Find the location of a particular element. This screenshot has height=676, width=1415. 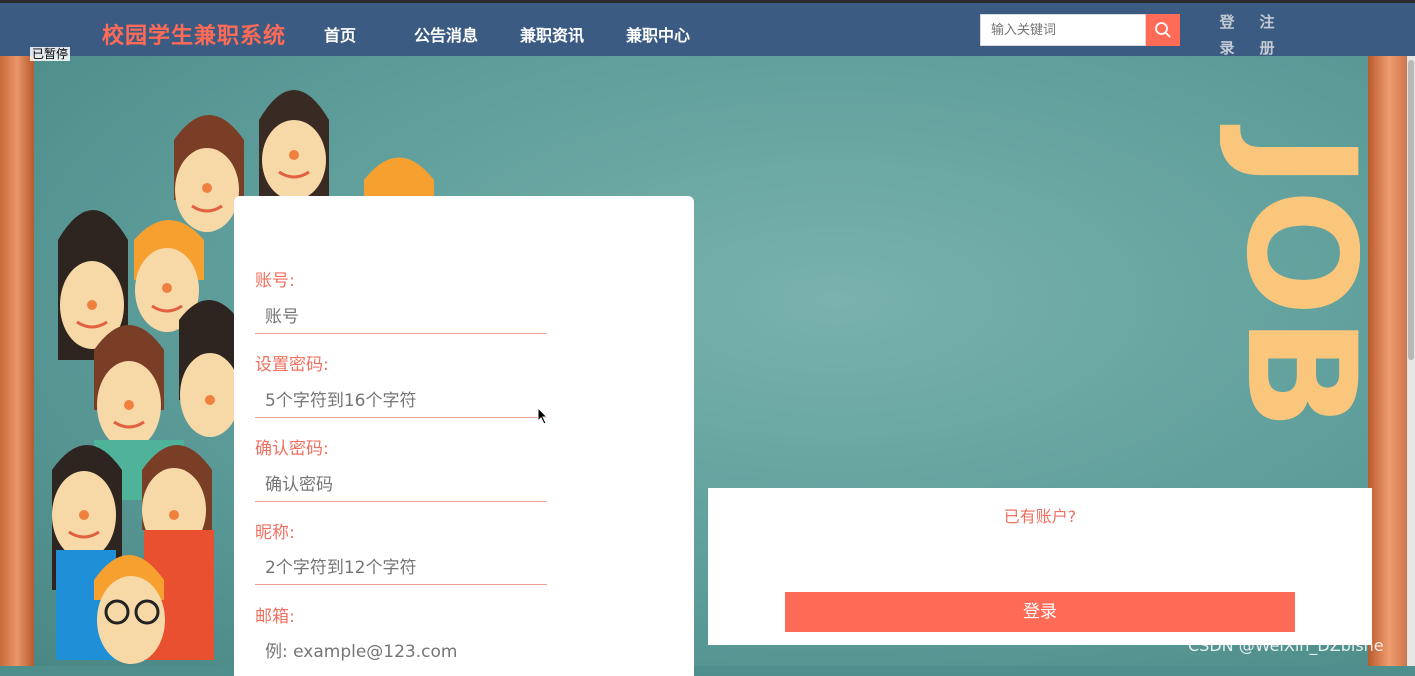

nickname-label: 昵称: is located at coordinates (275, 533).